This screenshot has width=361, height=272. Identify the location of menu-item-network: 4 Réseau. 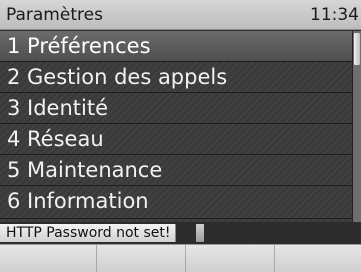
(176, 139).